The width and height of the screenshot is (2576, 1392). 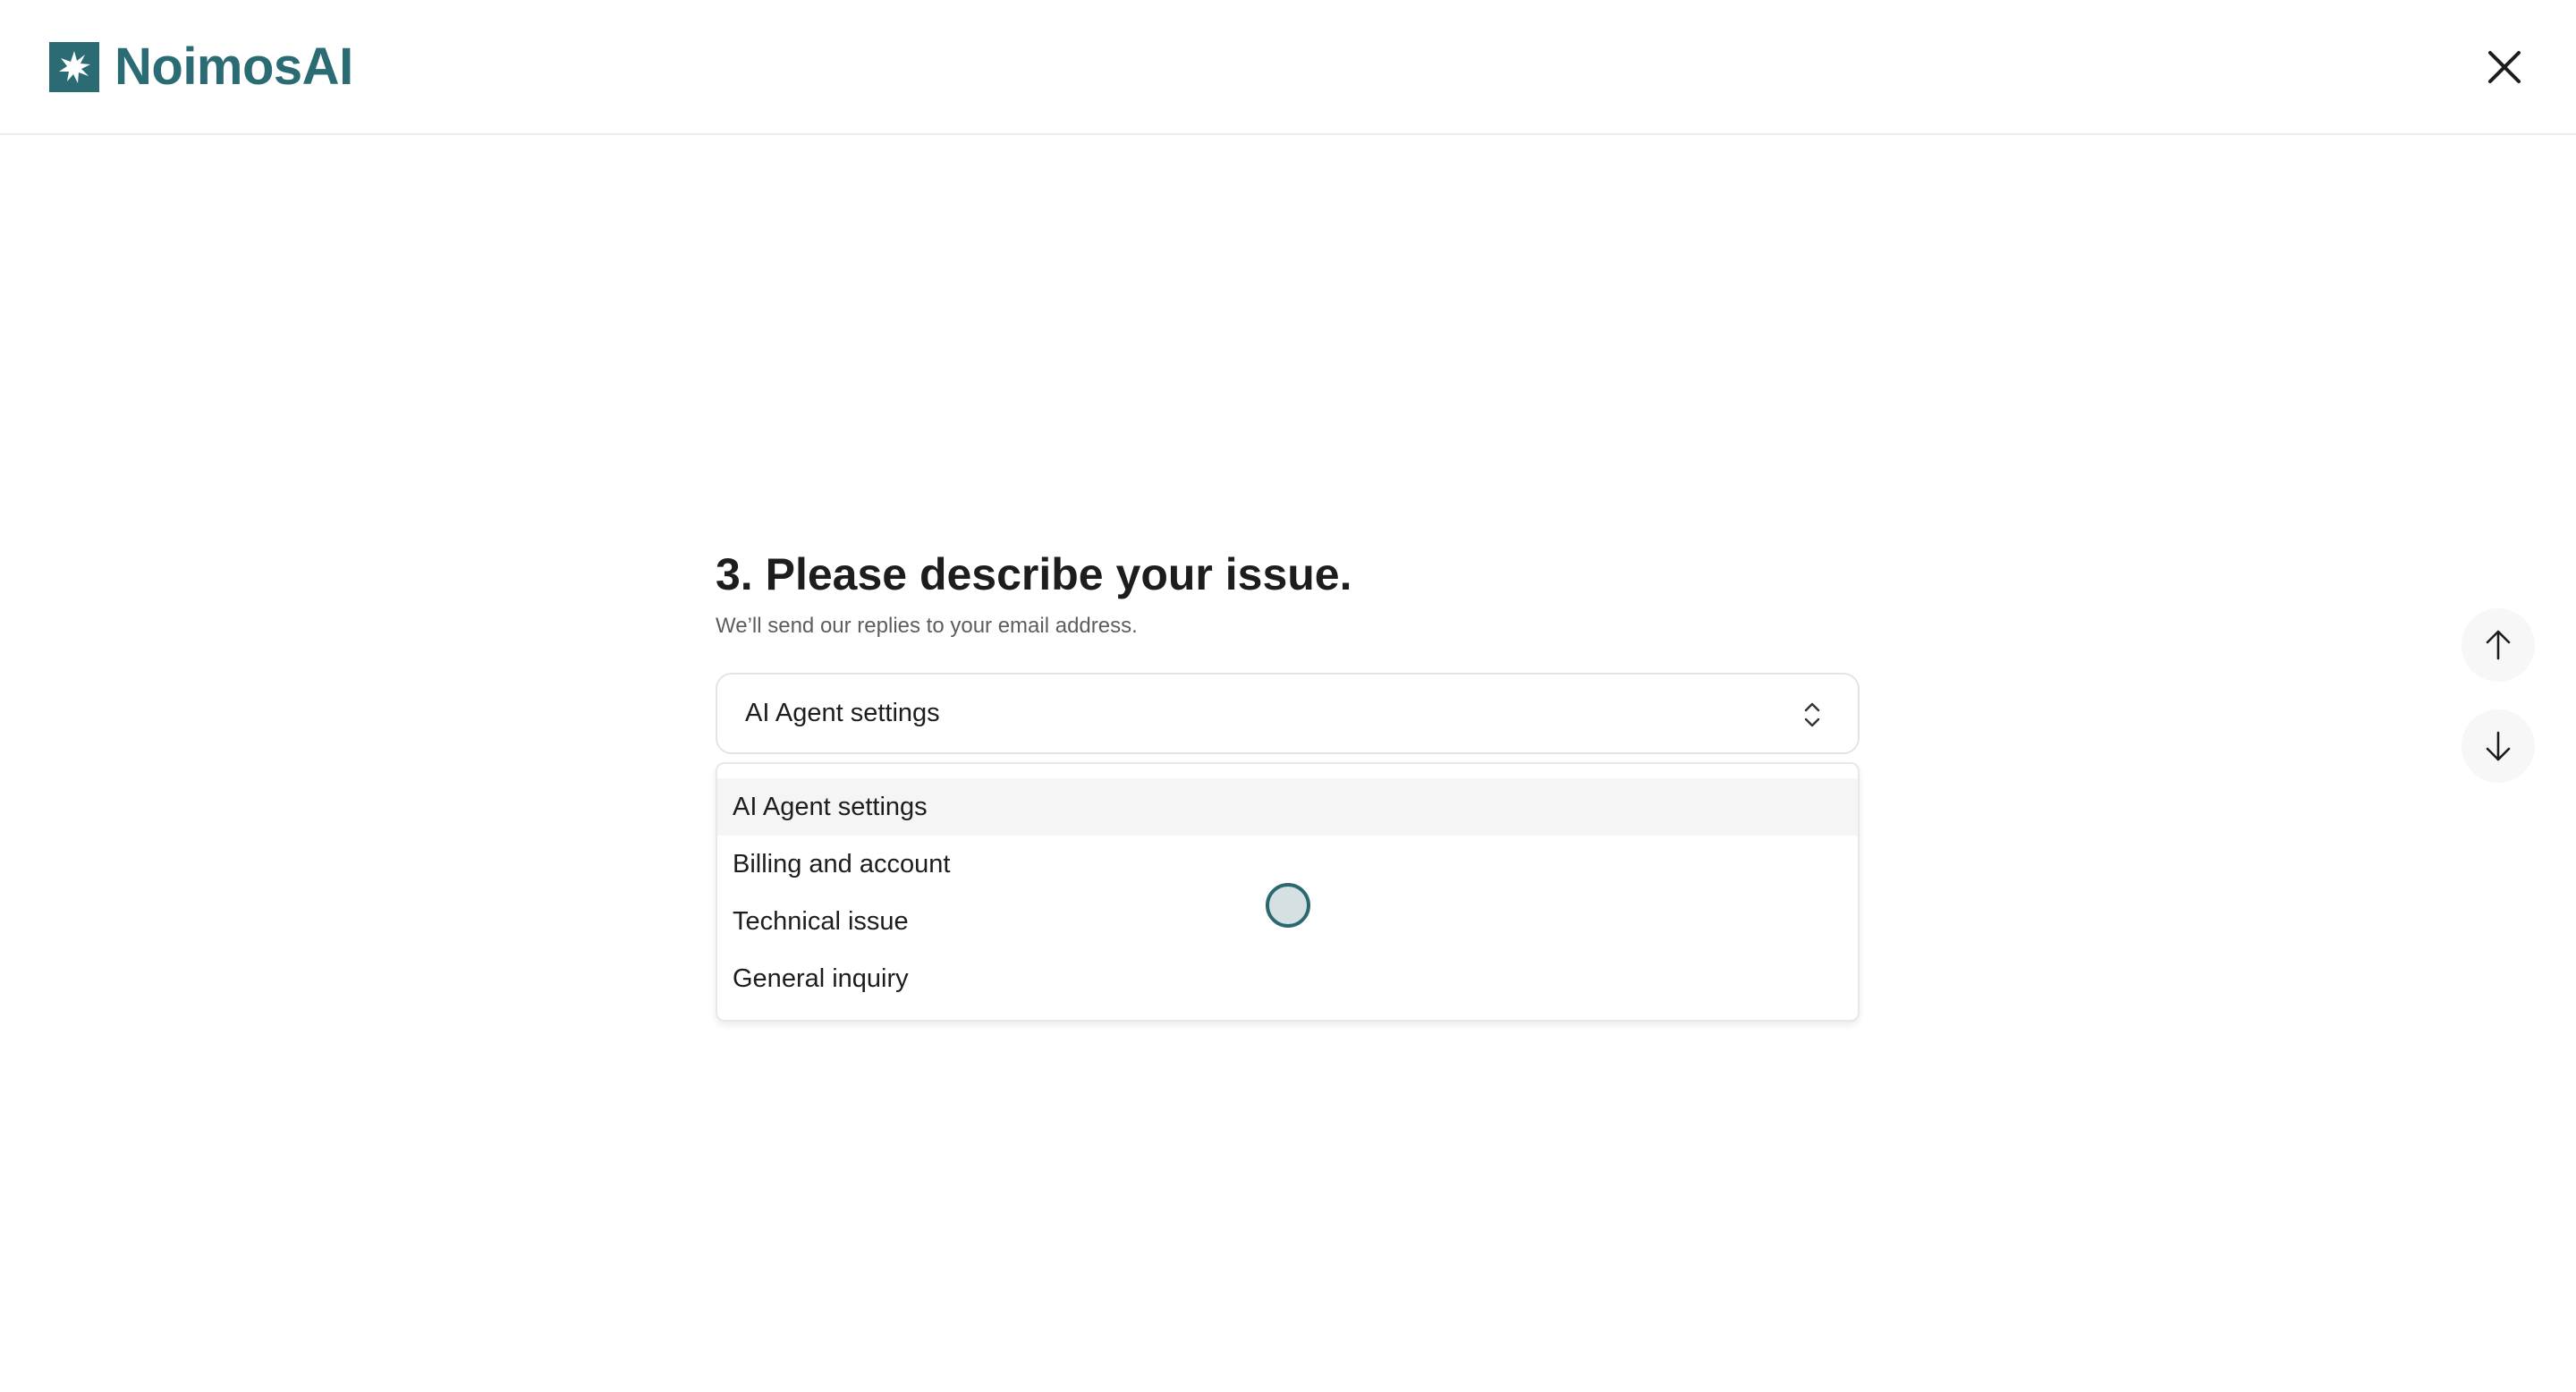 What do you see at coordinates (1034, 574) in the screenshot?
I see `question-title: 3. Please describe your issue.` at bounding box center [1034, 574].